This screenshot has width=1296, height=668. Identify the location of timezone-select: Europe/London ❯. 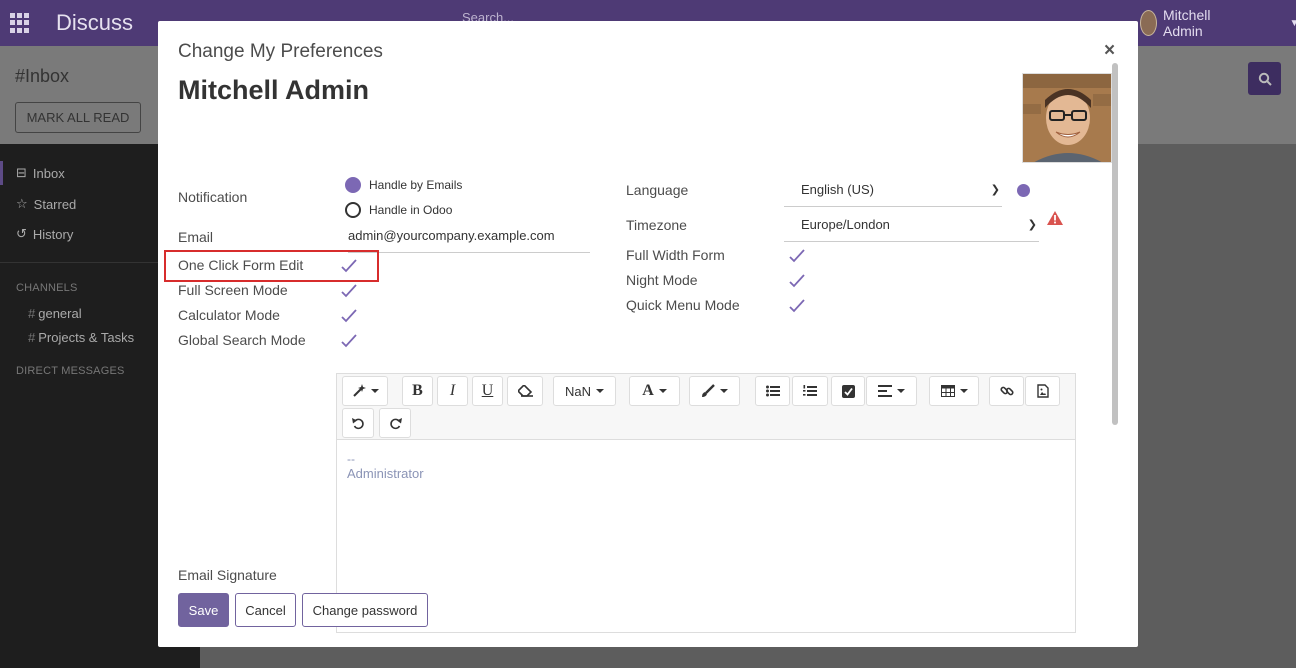
(911, 225).